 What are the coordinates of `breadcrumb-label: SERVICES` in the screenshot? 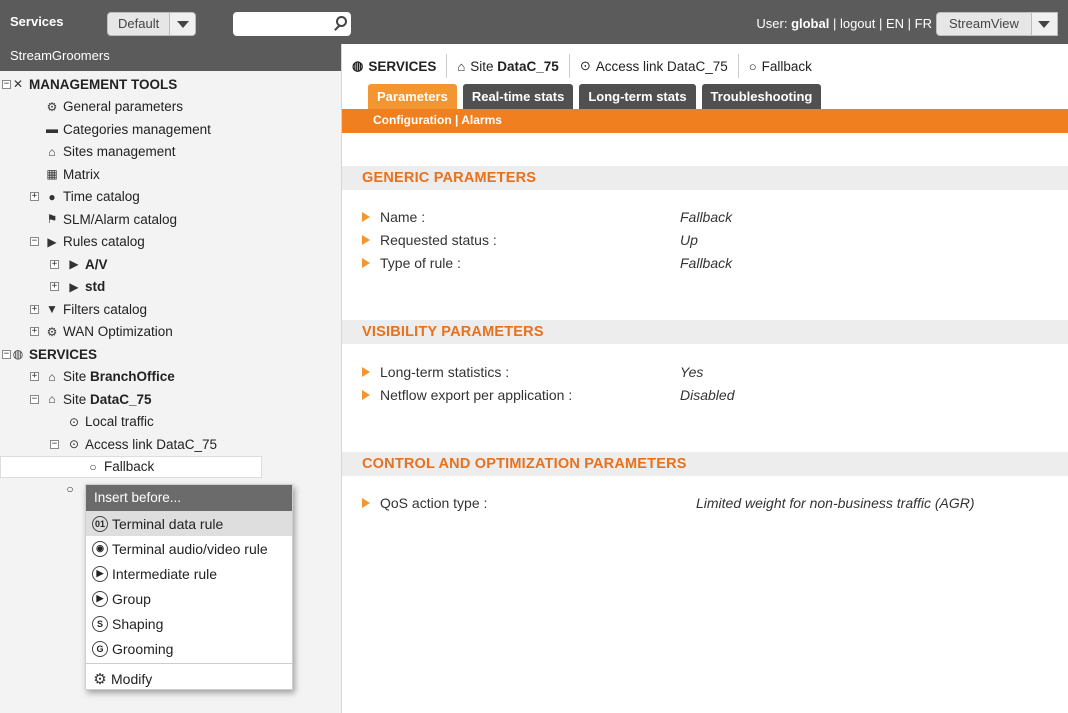 It's located at (402, 66).